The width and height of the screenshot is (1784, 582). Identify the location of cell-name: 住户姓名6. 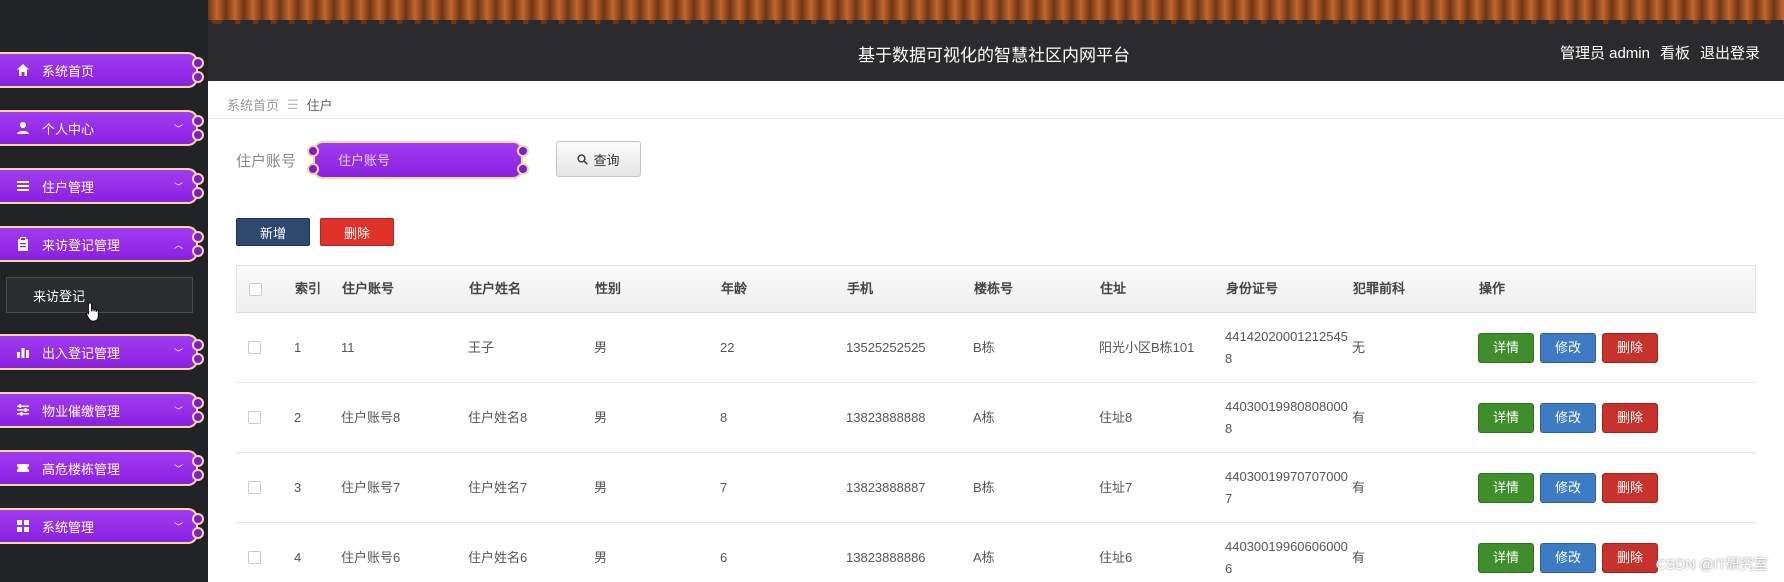
(498, 557).